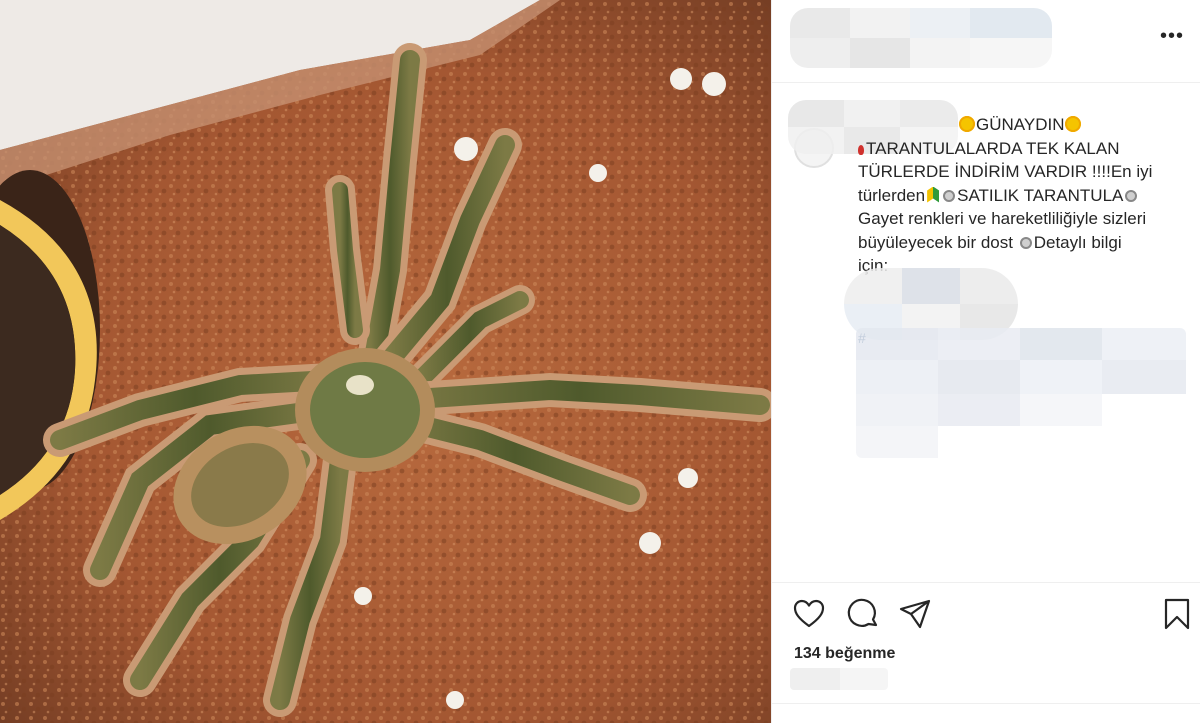 The height and width of the screenshot is (723, 1200). What do you see at coordinates (844, 654) in the screenshot?
I see `likes-count: 134 beğenme` at bounding box center [844, 654].